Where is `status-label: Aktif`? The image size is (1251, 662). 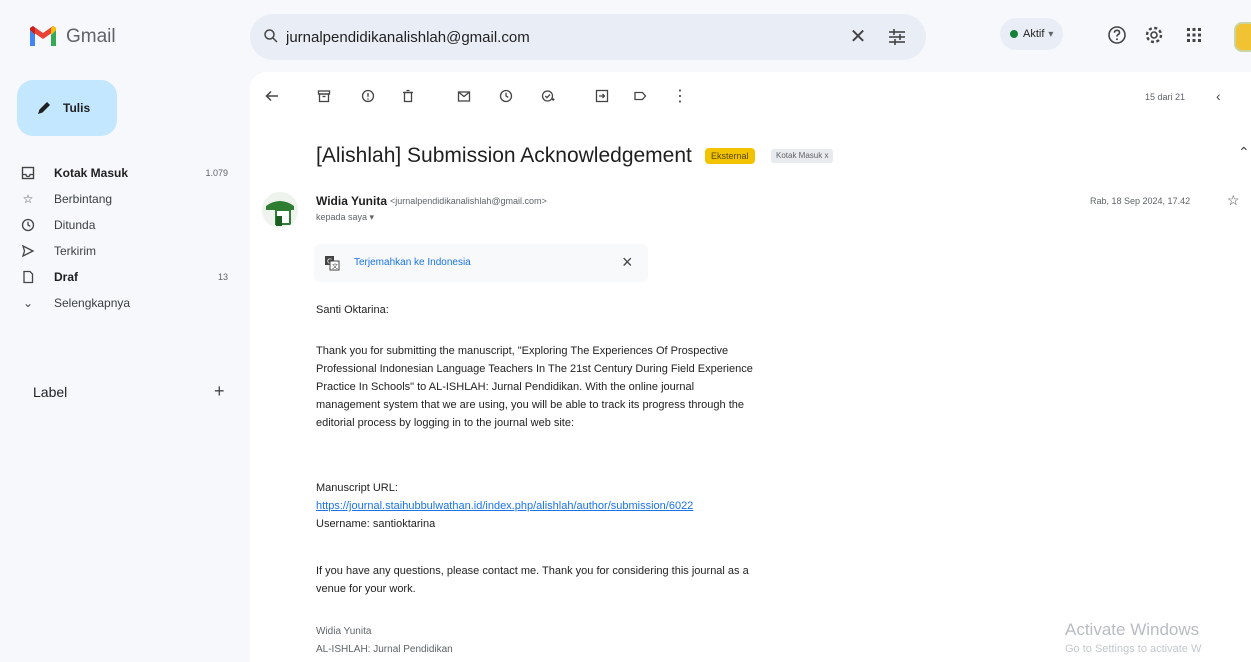 status-label: Aktif is located at coordinates (1034, 34).